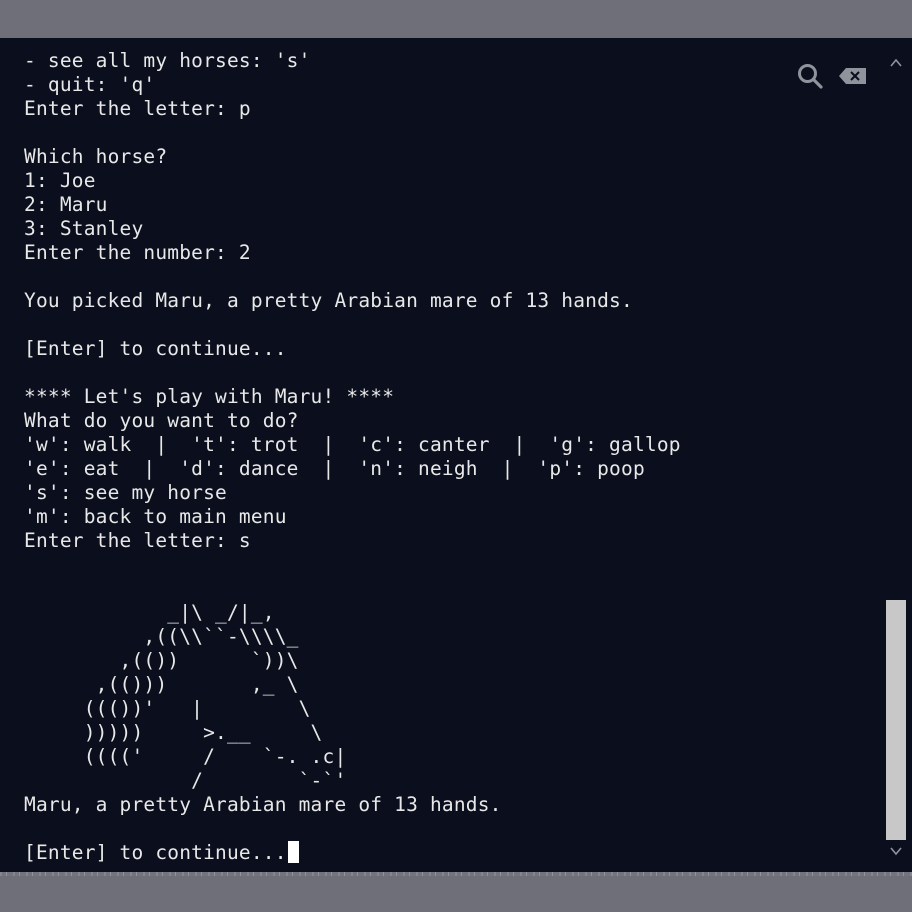 This screenshot has height=912, width=912. I want to click on horse-ascii-art-line: ,(())) ,_ \, so click(161, 684).